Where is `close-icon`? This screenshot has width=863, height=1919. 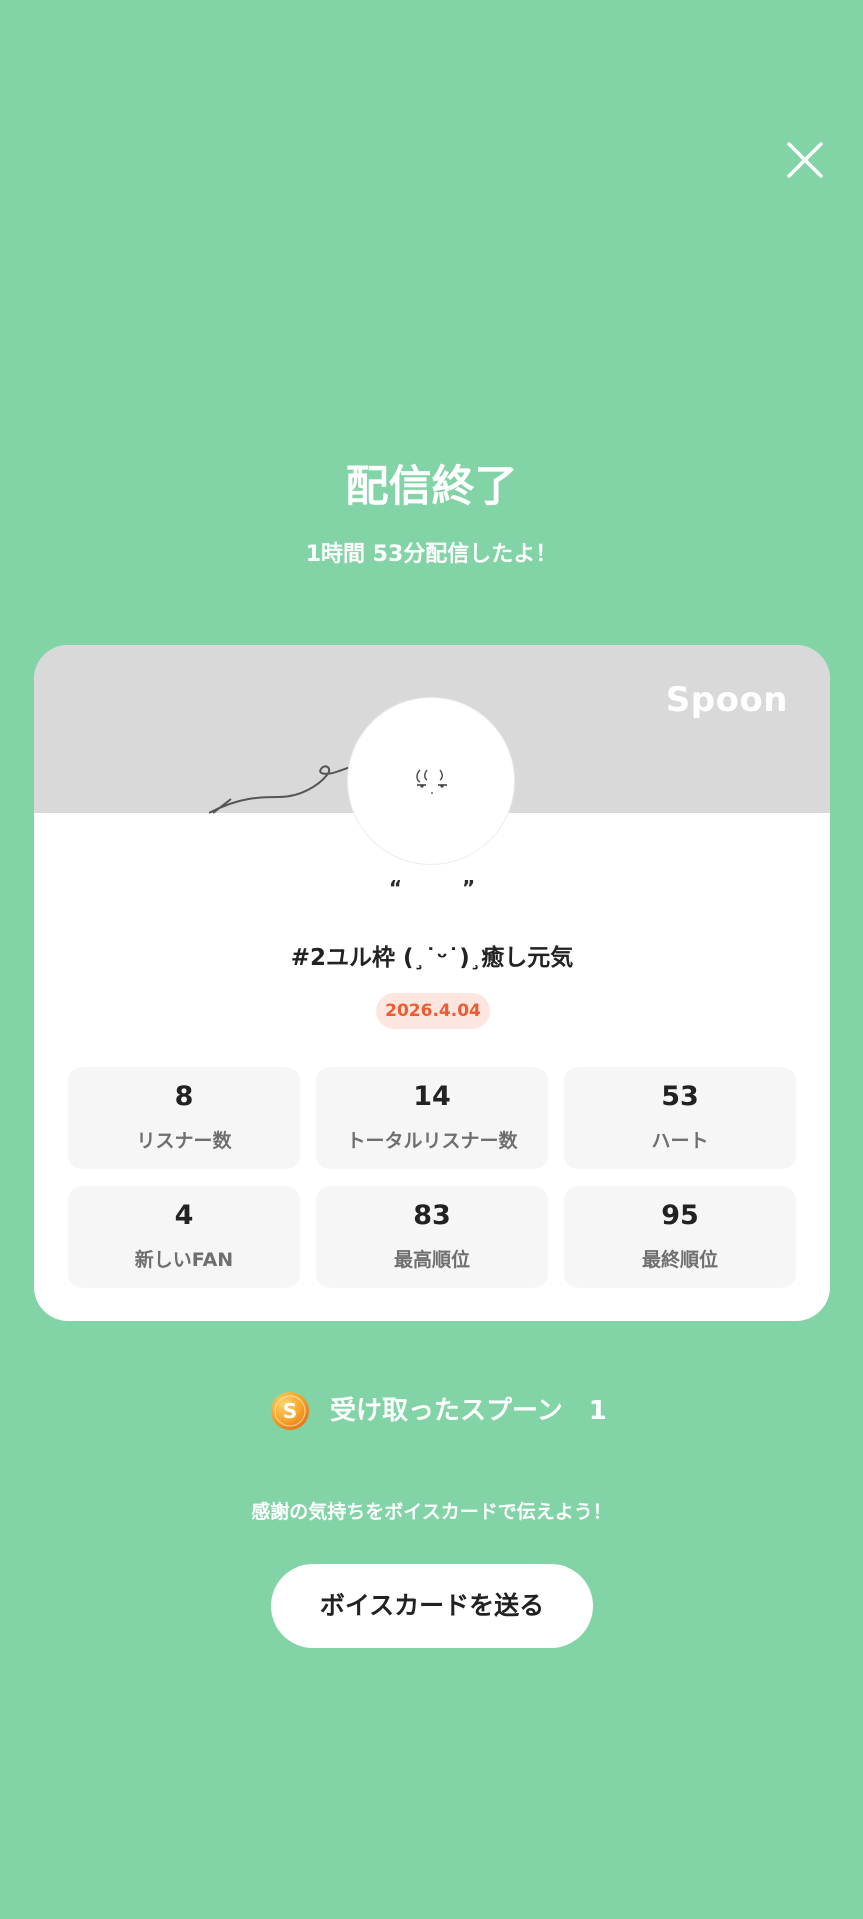
close-icon is located at coordinates (805, 160).